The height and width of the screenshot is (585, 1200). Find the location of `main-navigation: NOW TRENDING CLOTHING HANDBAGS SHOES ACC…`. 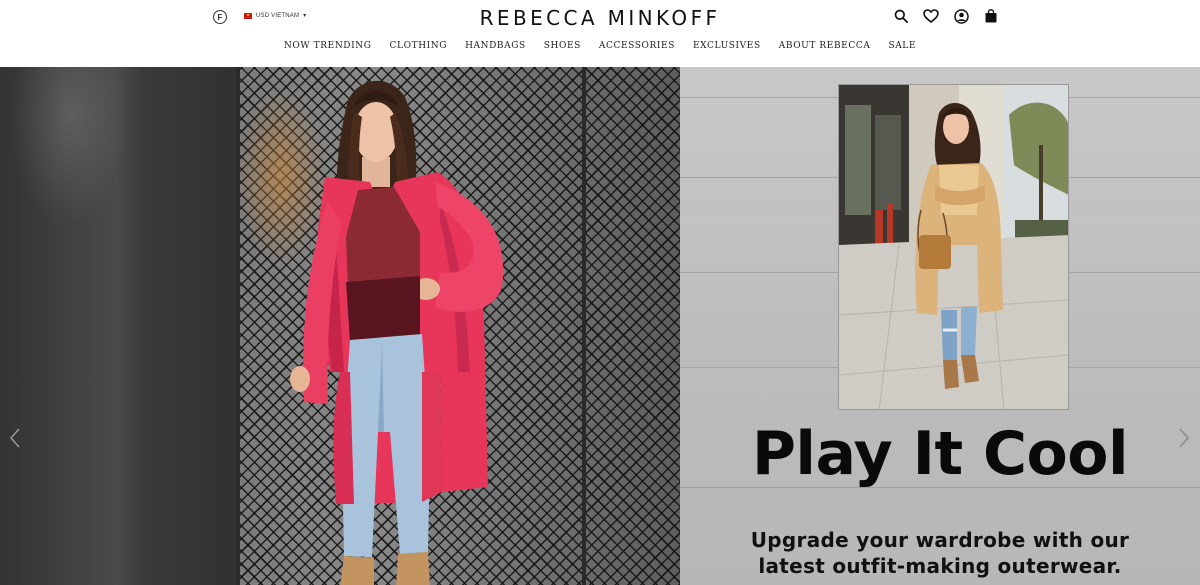

main-navigation: NOW TRENDING CLOTHING HANDBAGS SHOES ACC… is located at coordinates (600, 46).